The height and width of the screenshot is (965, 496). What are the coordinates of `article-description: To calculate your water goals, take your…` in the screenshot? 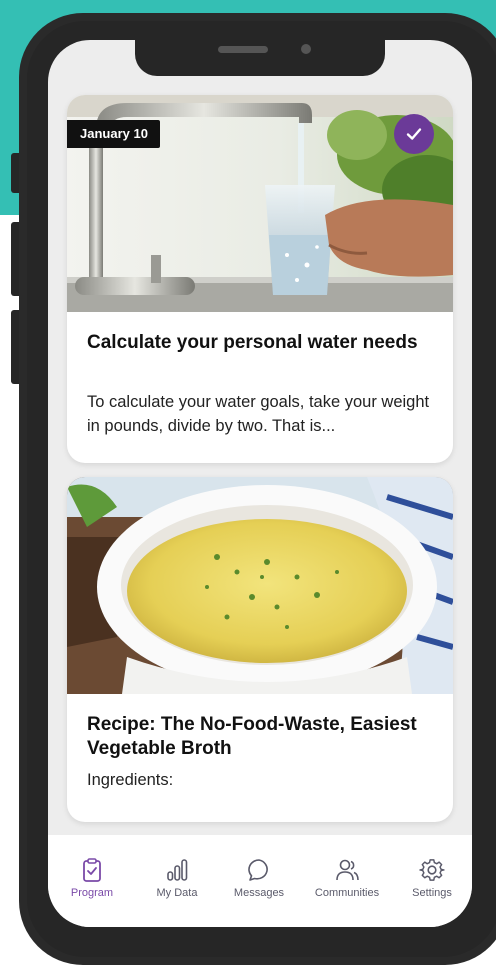 It's located at (258, 414).